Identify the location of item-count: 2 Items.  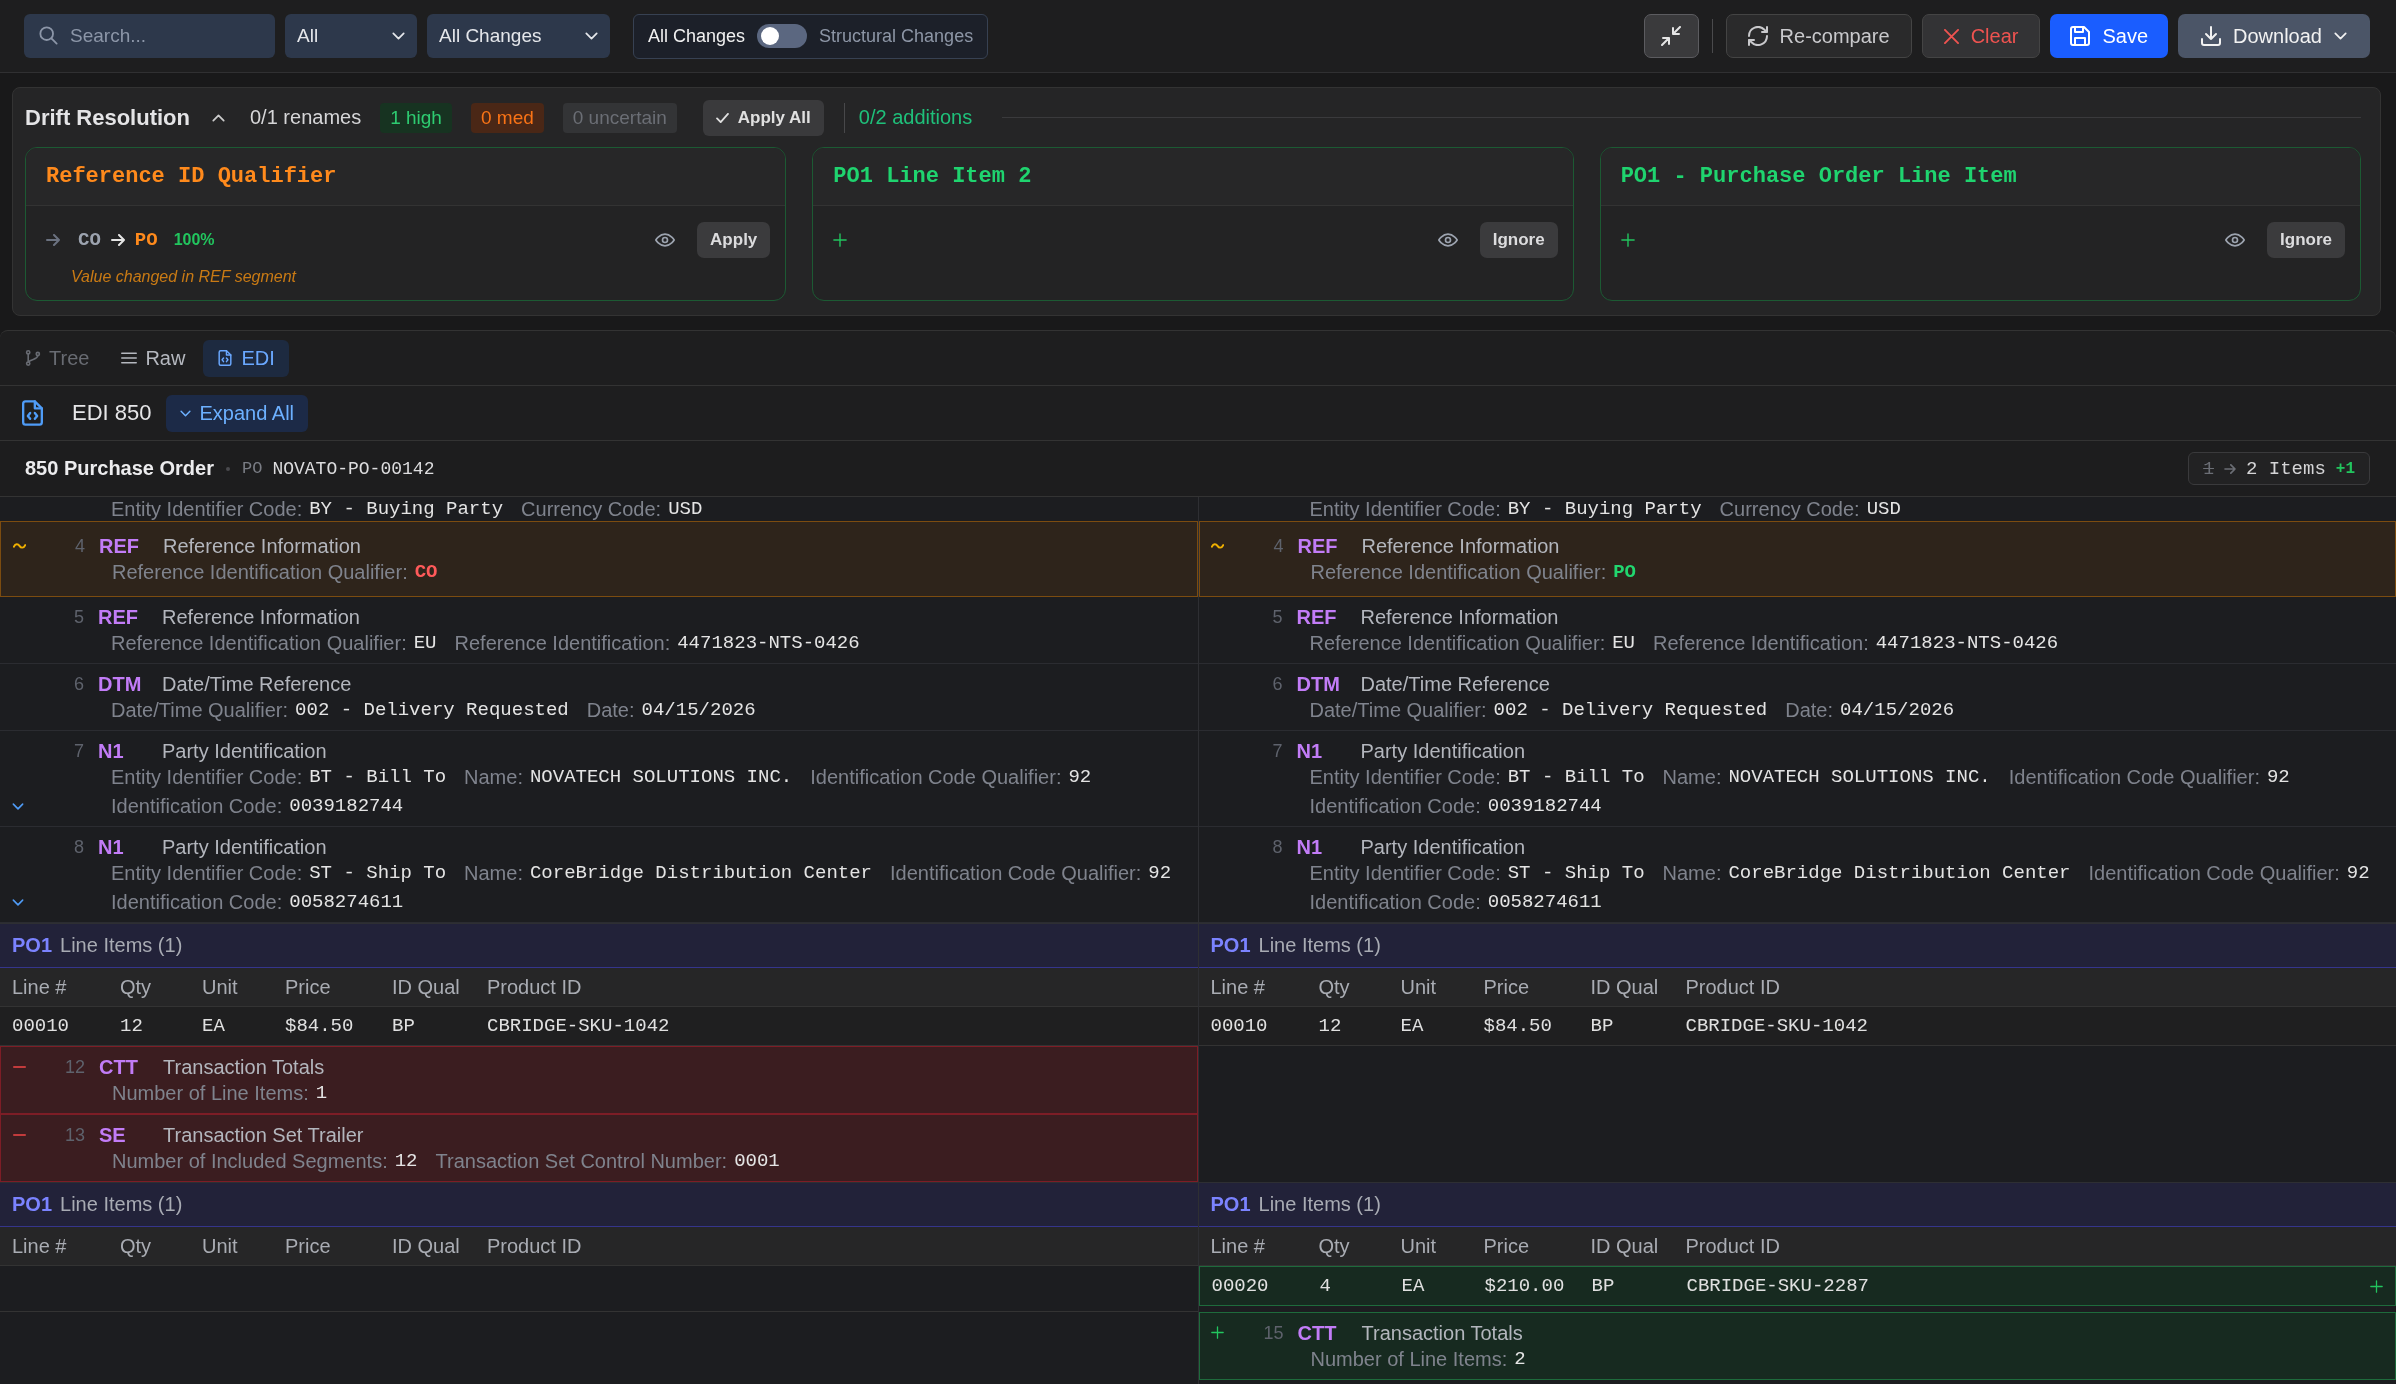
(2285, 468).